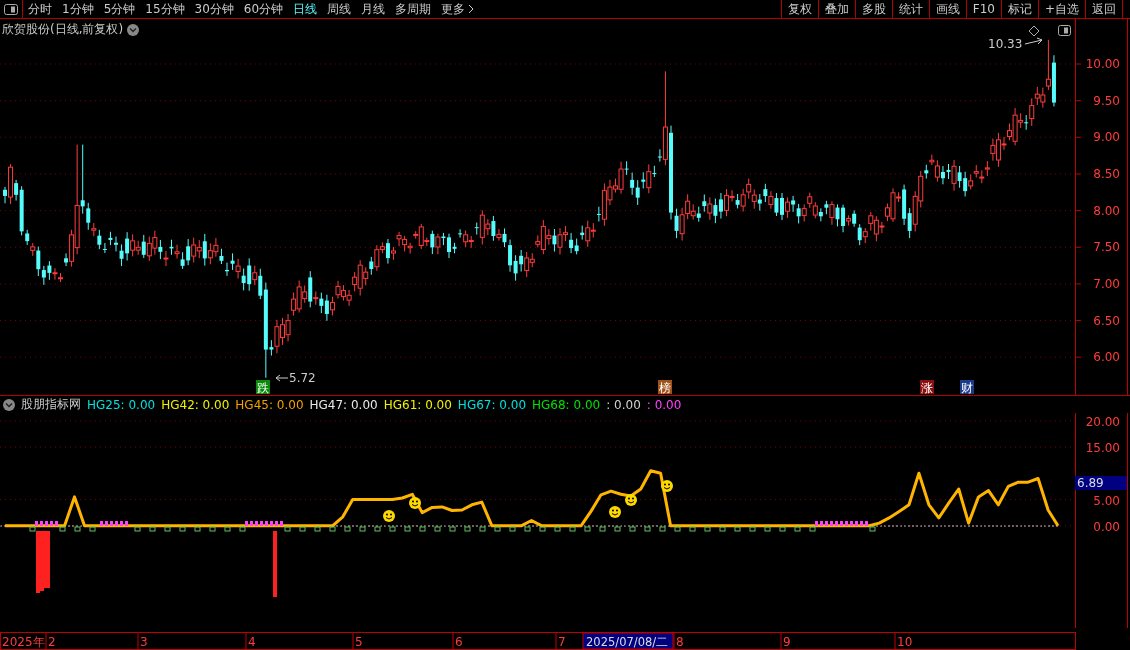 This screenshot has height=650, width=1130. I want to click on axis-label: 9, so click(787, 642).